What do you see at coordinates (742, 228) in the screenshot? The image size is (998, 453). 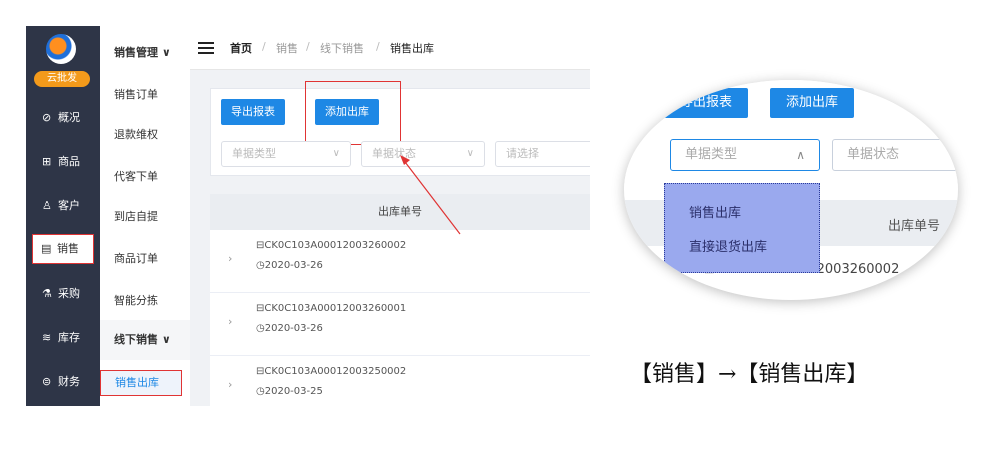 I see `doc-type-dropdown: 销售出库 直接退货出库` at bounding box center [742, 228].